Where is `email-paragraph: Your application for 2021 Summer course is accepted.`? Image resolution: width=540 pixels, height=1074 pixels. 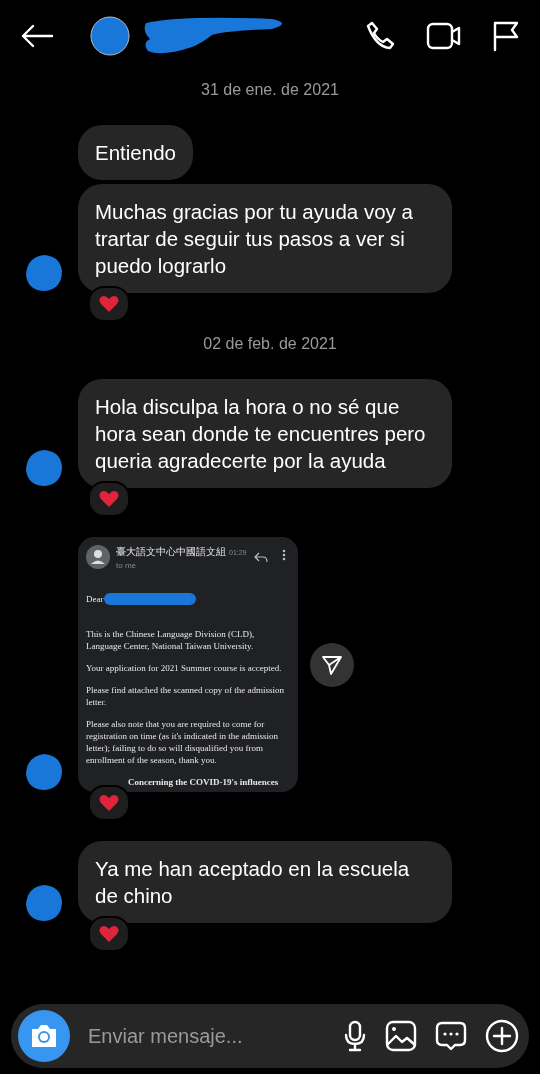 email-paragraph: Your application for 2021 Summer course is accepted. is located at coordinates (184, 668).